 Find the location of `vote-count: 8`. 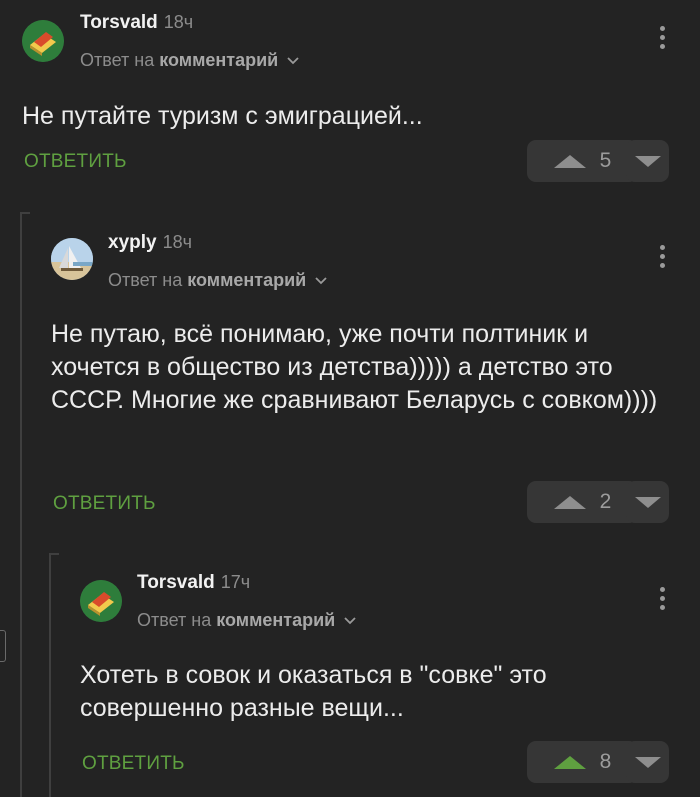

vote-count: 8 is located at coordinates (605, 761).